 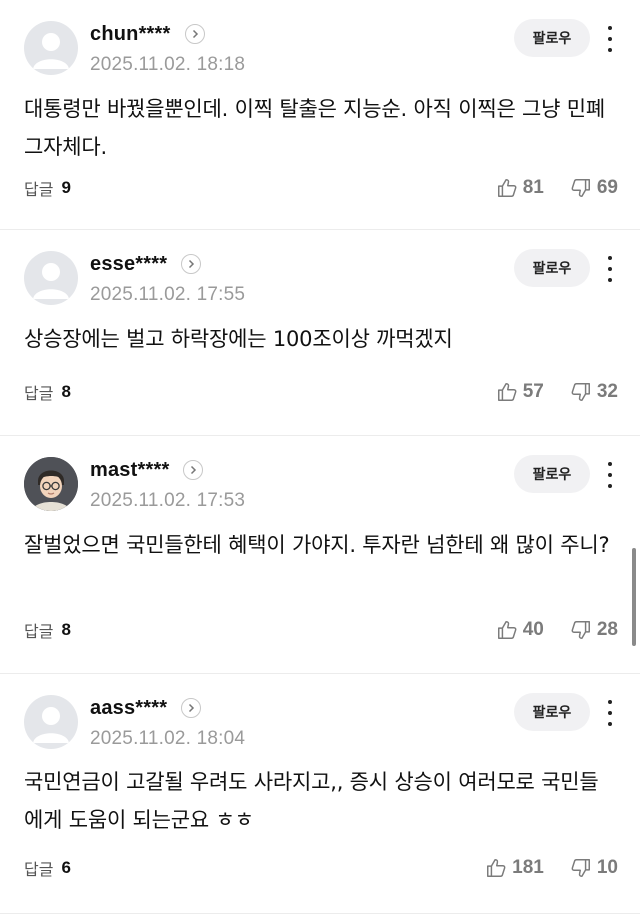 I want to click on dislike-button: 28, so click(x=594, y=630).